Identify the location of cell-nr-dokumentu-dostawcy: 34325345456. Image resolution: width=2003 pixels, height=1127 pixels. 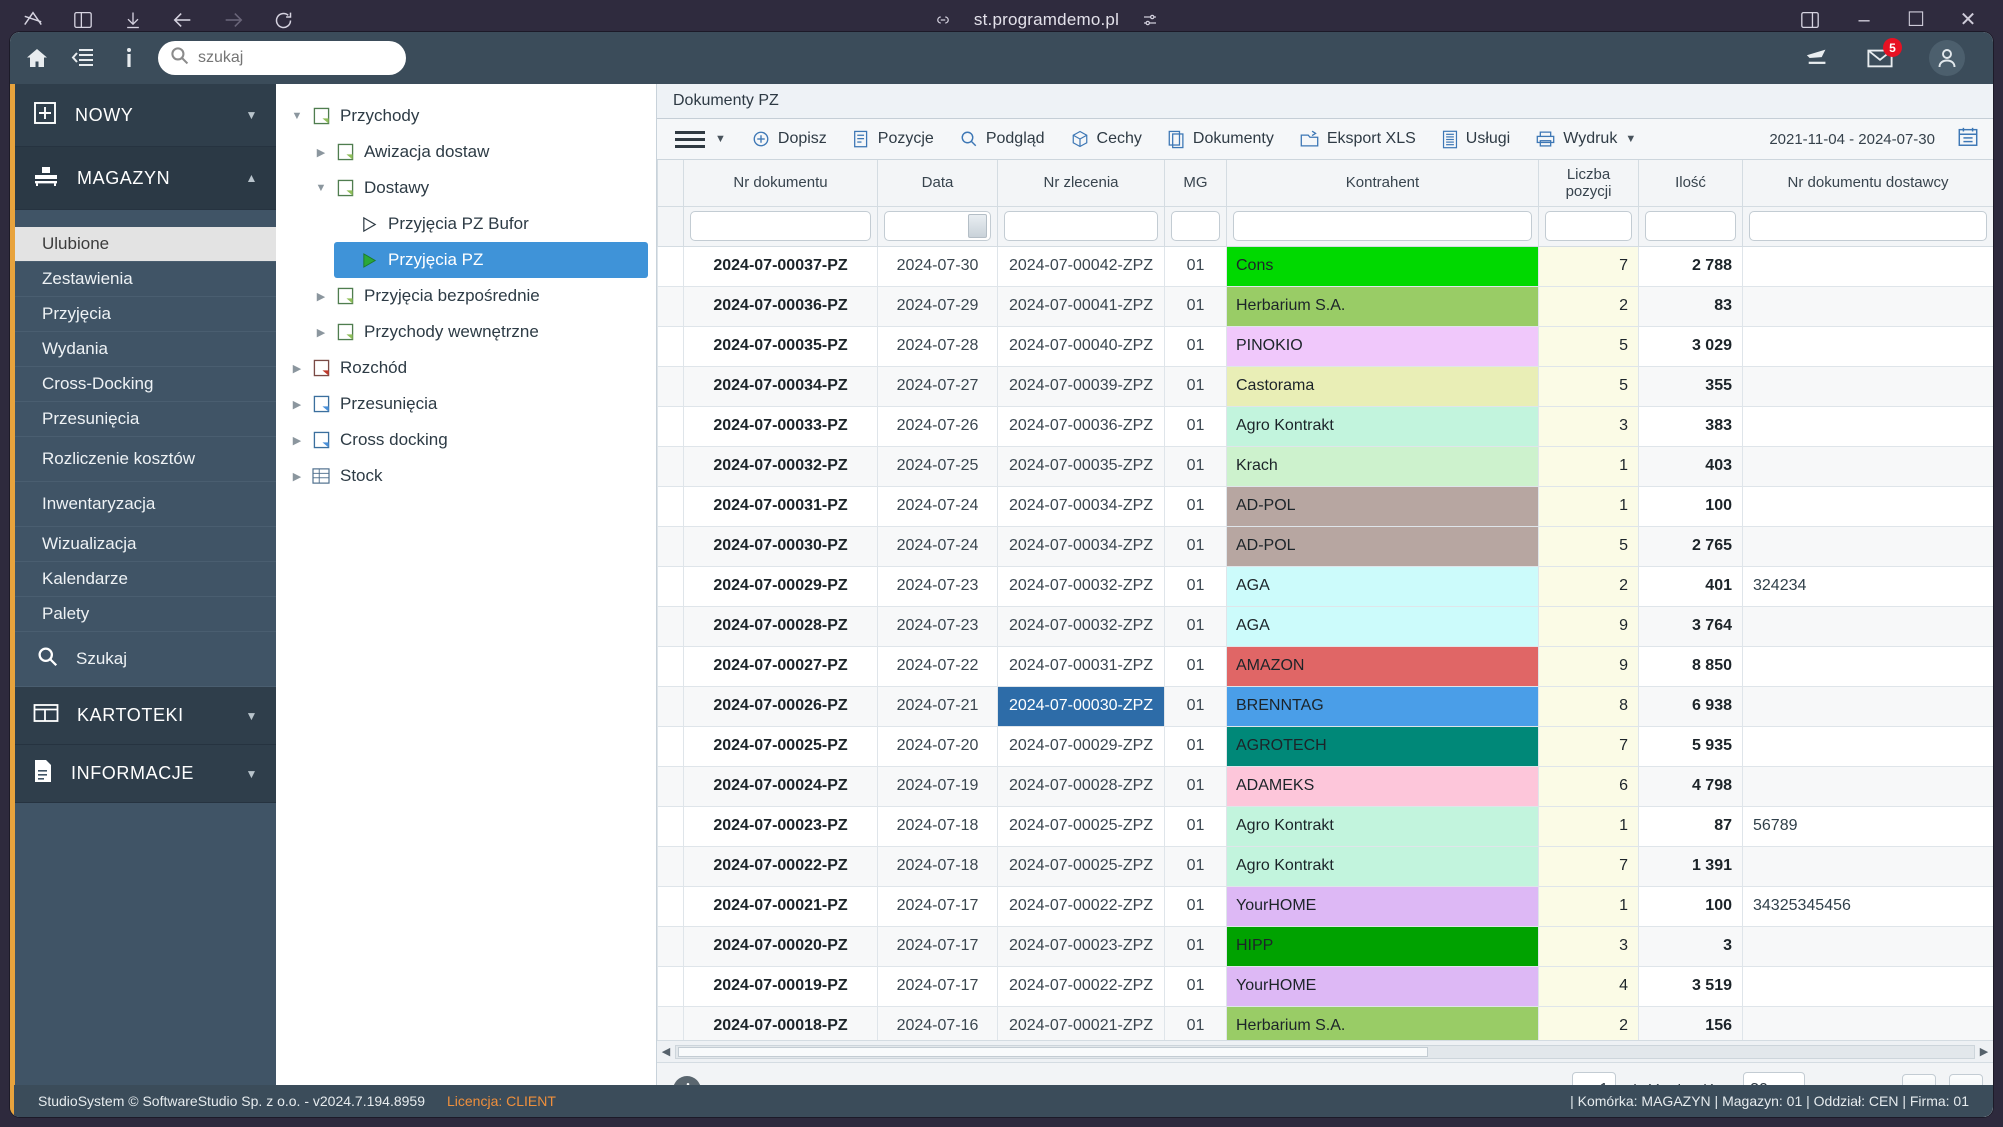
(1867, 906).